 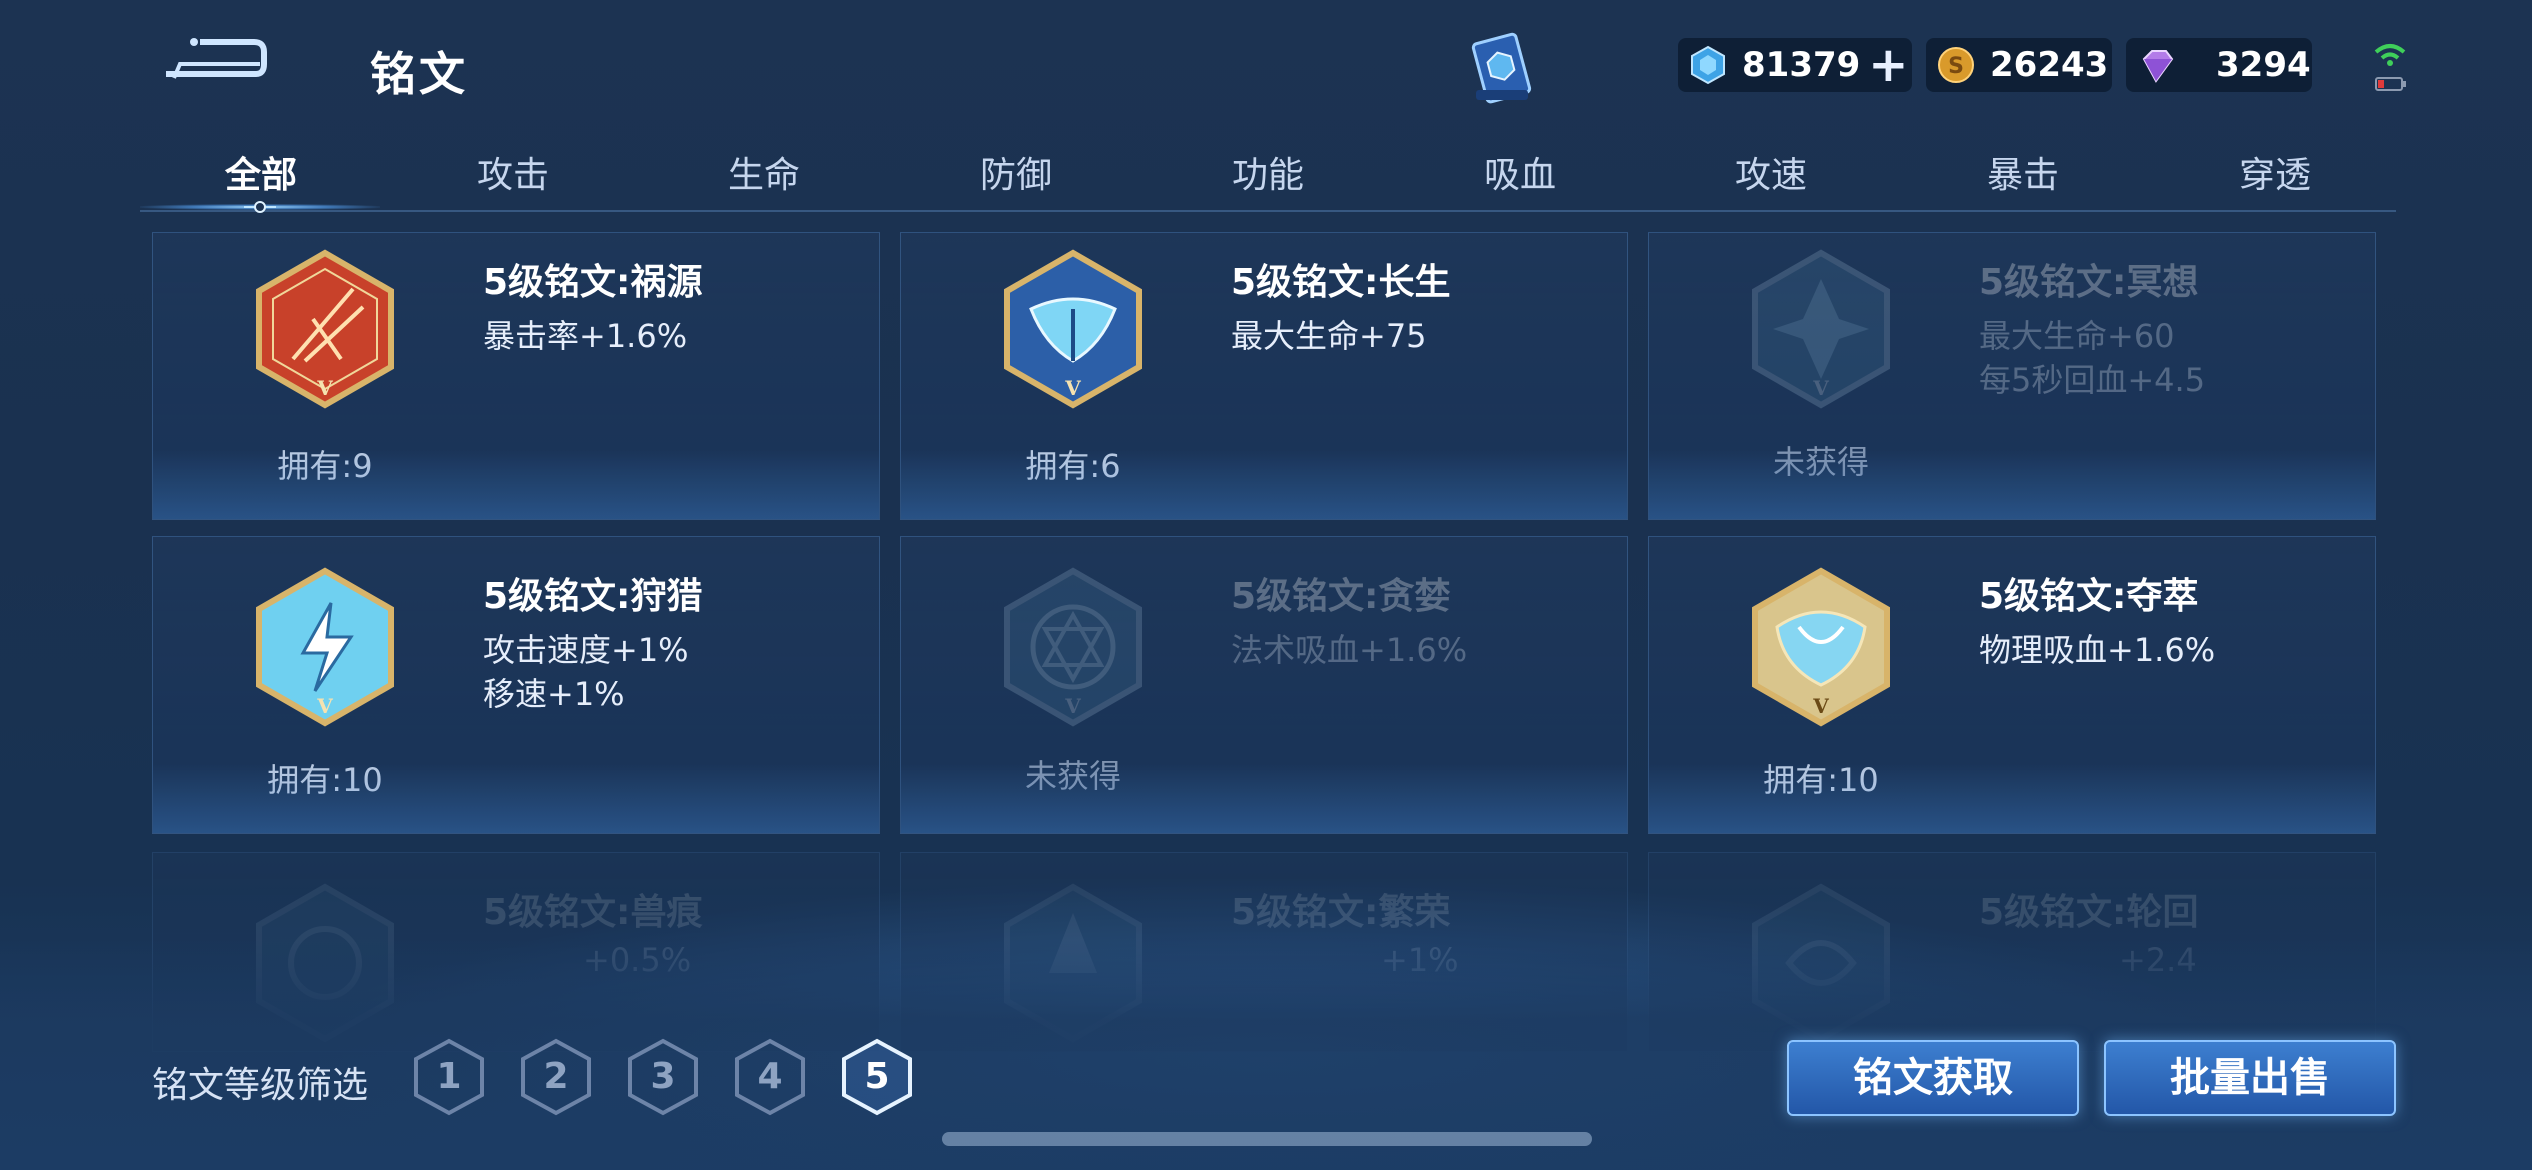 I want to click on svg-text: S, so click(x=1956, y=66).